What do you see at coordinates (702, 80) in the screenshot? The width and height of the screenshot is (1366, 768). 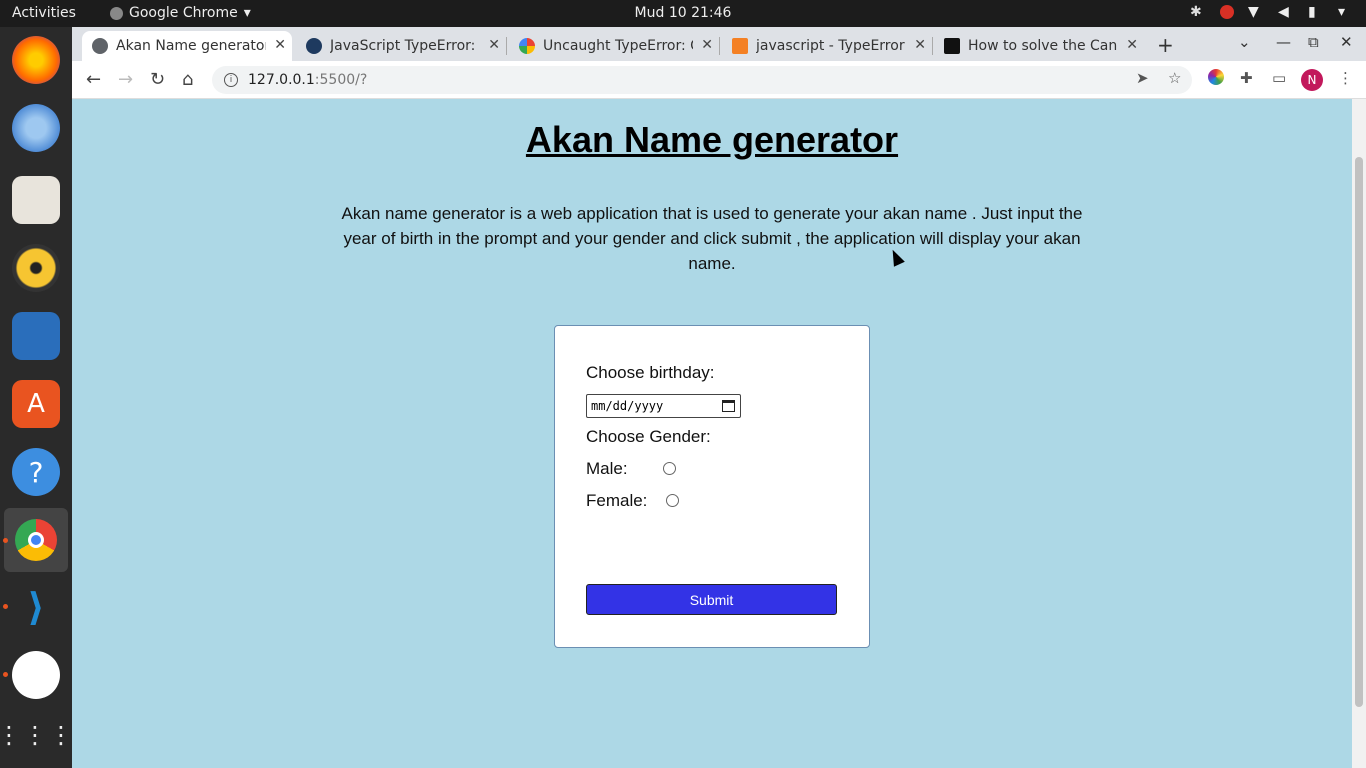 I see `address-bar: i 127.0.0.1 :5500/?` at bounding box center [702, 80].